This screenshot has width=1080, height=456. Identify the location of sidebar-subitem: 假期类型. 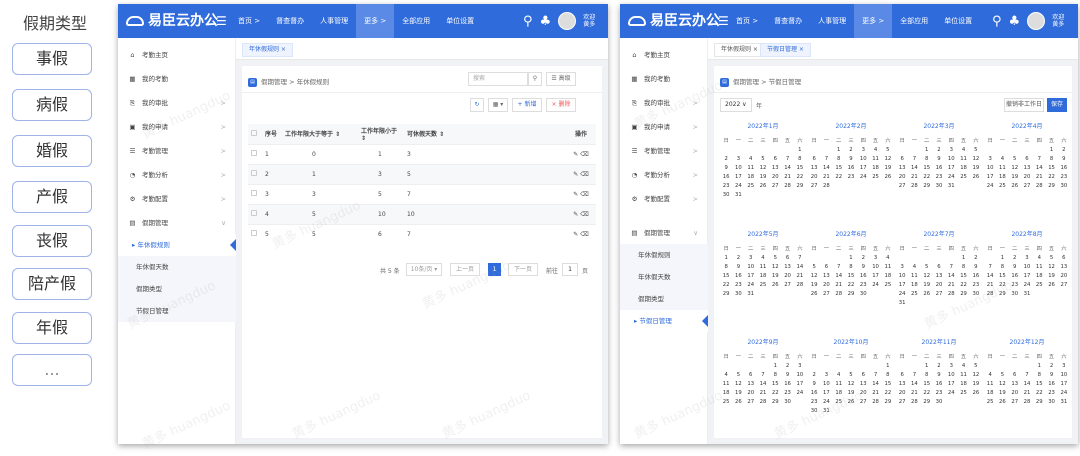
(664, 299).